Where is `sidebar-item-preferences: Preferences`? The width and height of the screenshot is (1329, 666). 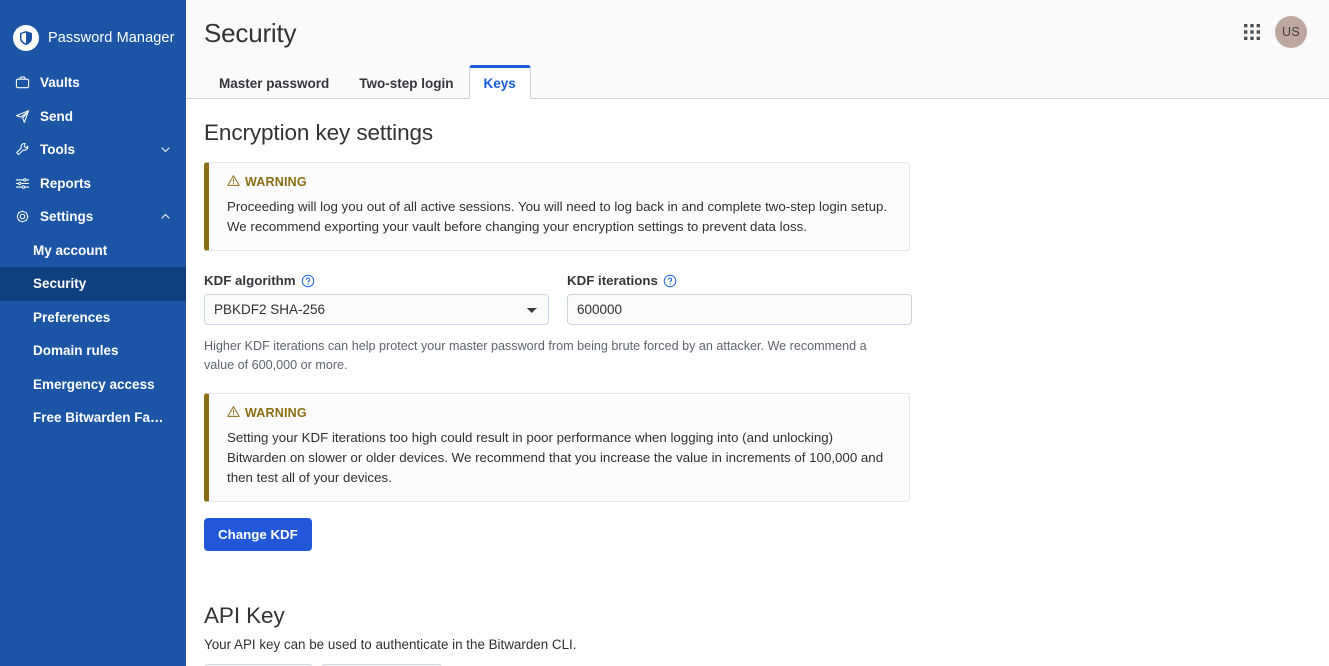 sidebar-item-preferences: Preferences is located at coordinates (93, 318).